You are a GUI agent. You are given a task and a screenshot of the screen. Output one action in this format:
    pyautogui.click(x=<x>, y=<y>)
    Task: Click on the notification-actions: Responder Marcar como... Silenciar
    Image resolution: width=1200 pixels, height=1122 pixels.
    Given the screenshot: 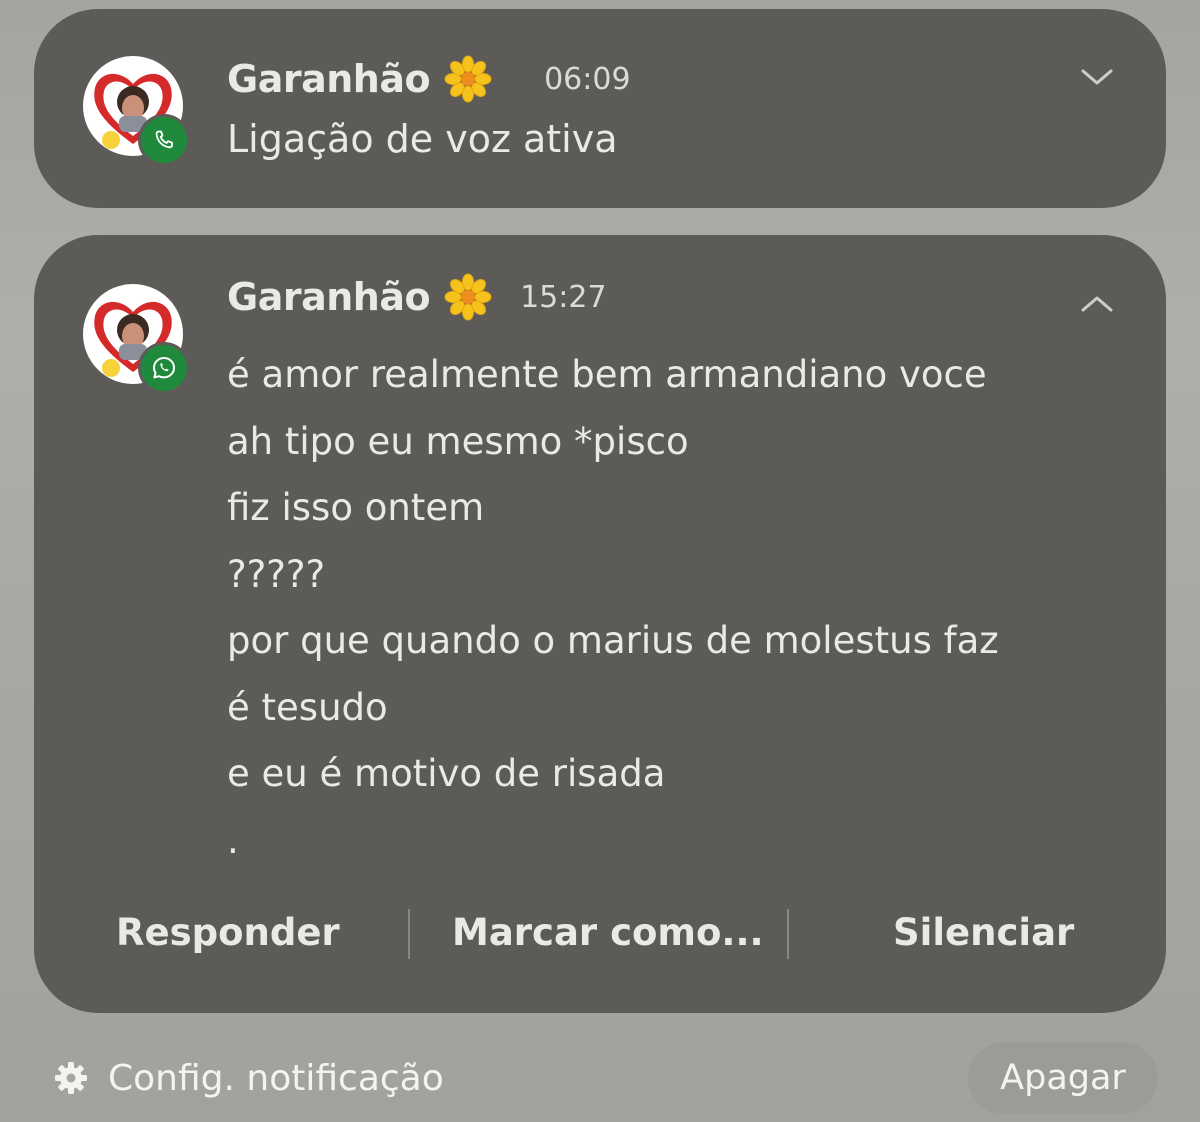 What is the action you would take?
    pyautogui.click(x=600, y=933)
    